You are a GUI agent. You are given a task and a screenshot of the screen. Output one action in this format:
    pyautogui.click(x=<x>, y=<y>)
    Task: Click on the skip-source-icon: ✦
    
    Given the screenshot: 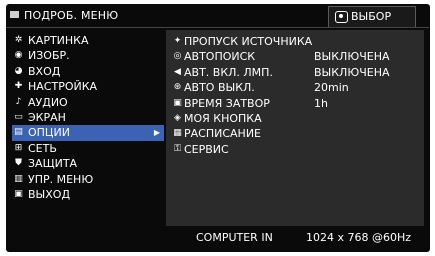 What is the action you would take?
    pyautogui.click(x=177, y=41)
    